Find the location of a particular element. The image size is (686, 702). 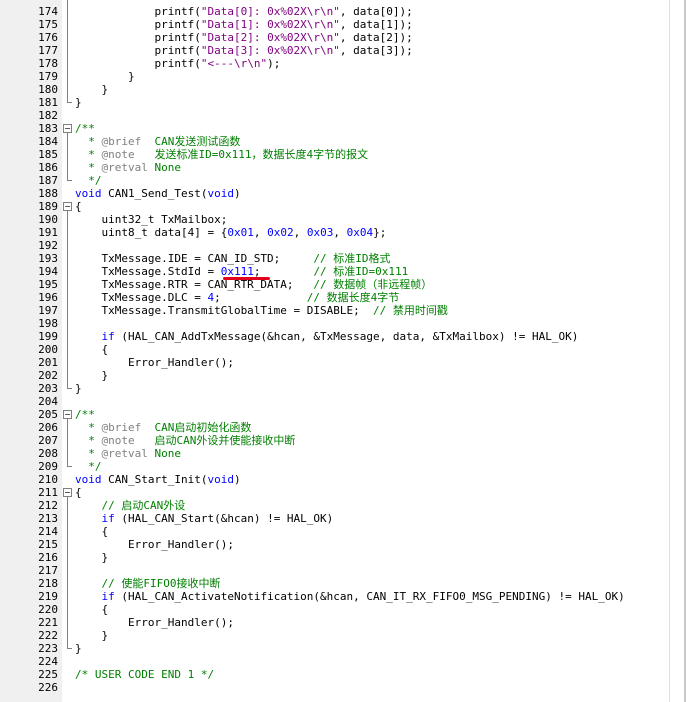

code-text: // 启动CAN外设 is located at coordinates (130, 505).